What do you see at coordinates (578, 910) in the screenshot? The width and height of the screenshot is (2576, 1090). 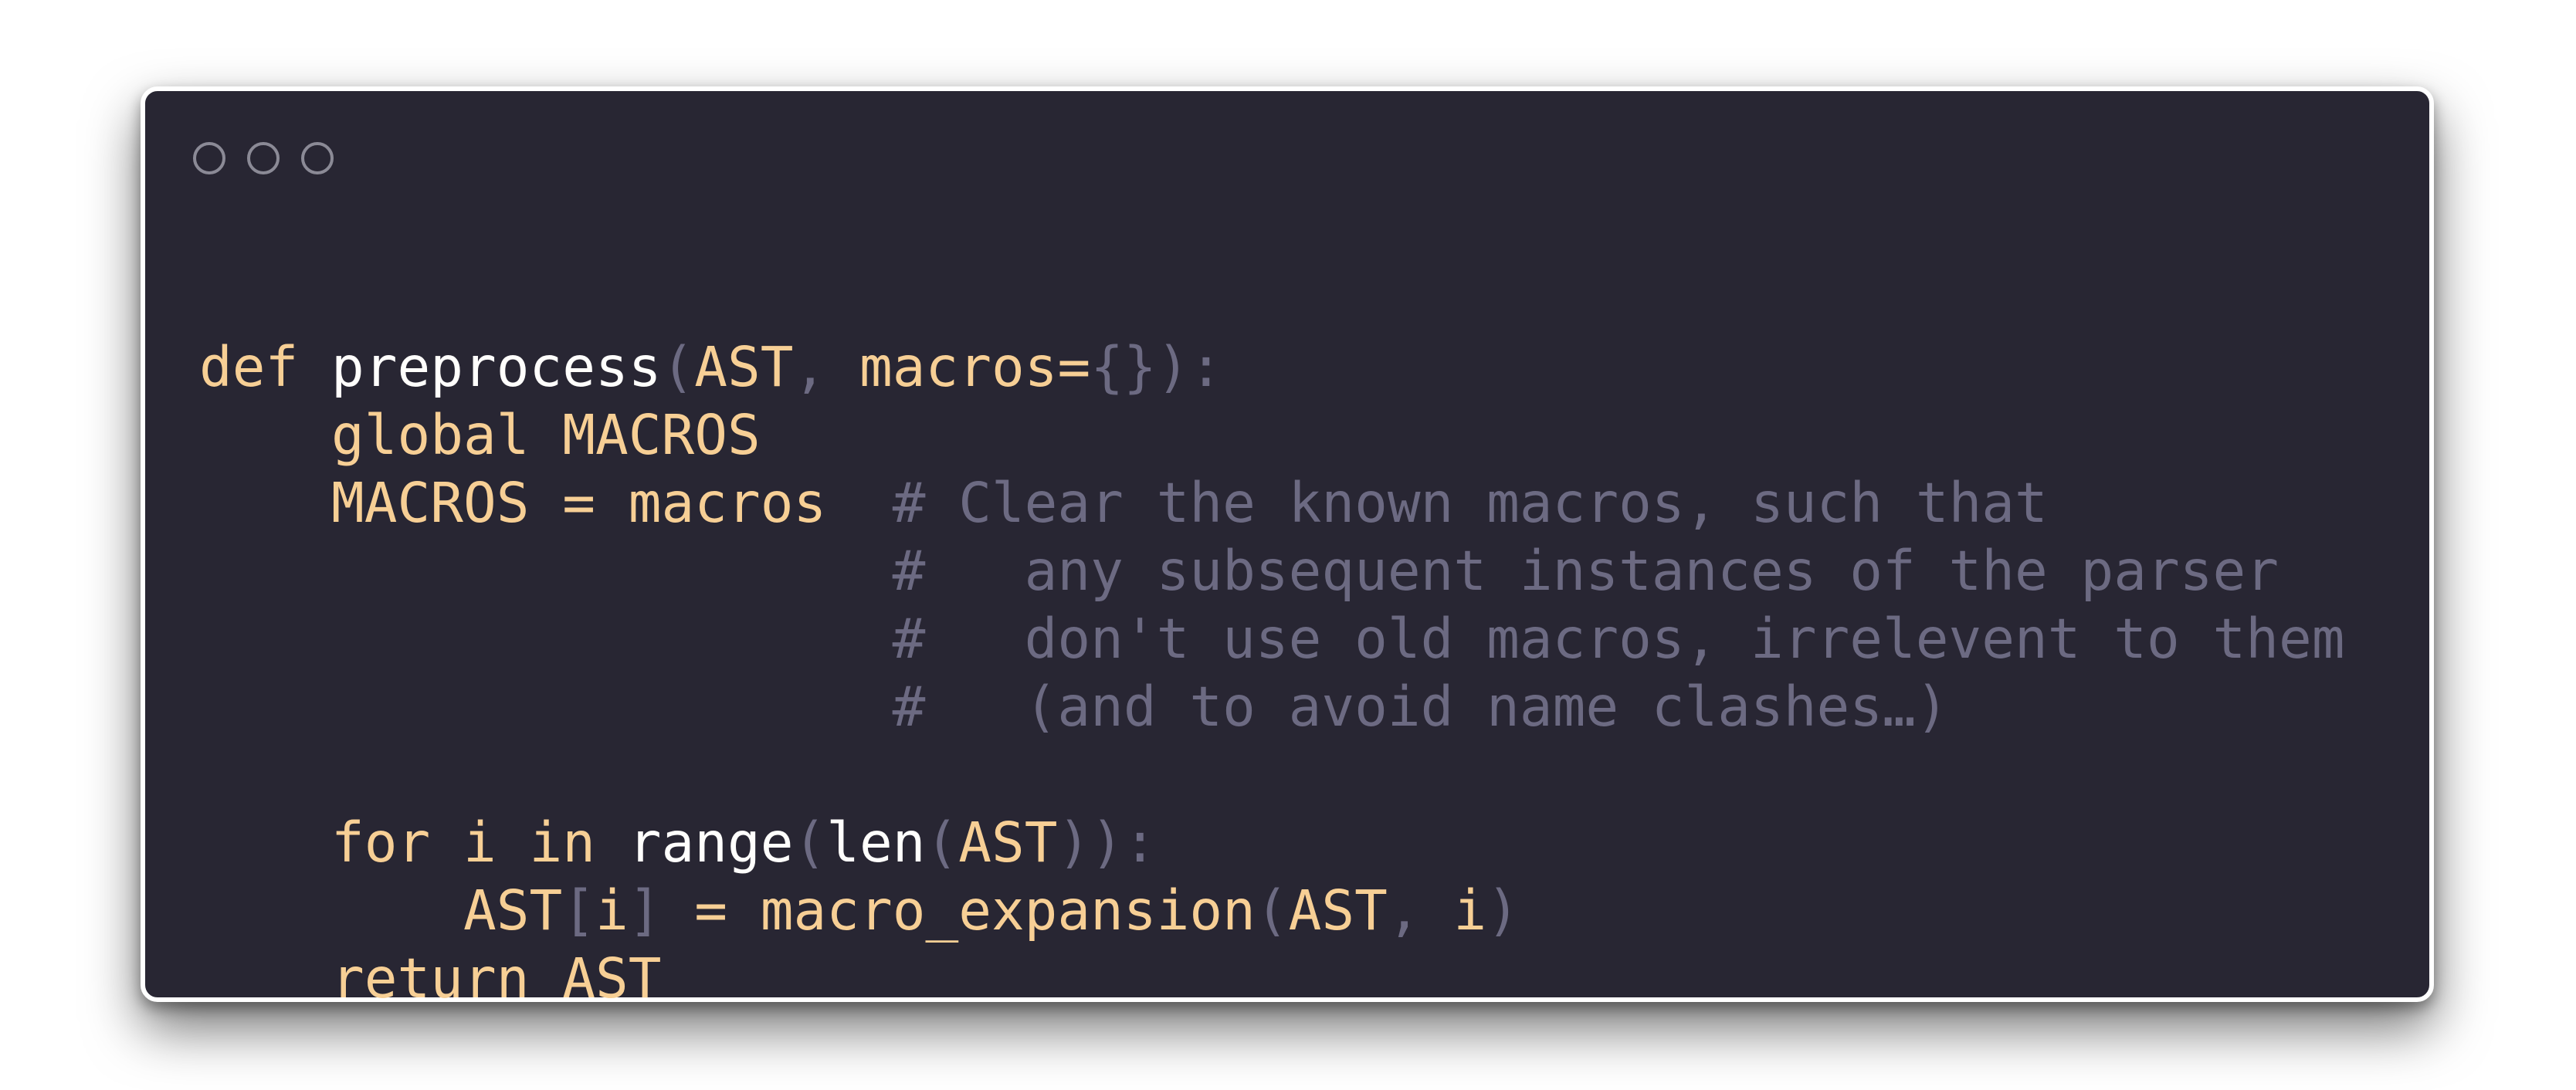 I see `code-token-punct: [` at bounding box center [578, 910].